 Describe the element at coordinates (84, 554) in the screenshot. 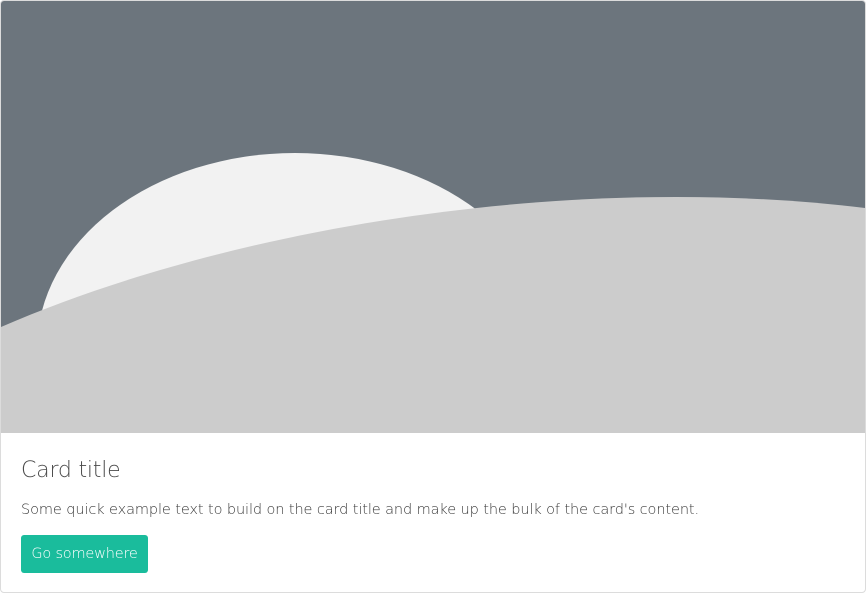

I see `go-somewhere-button: Go somewhere` at that location.